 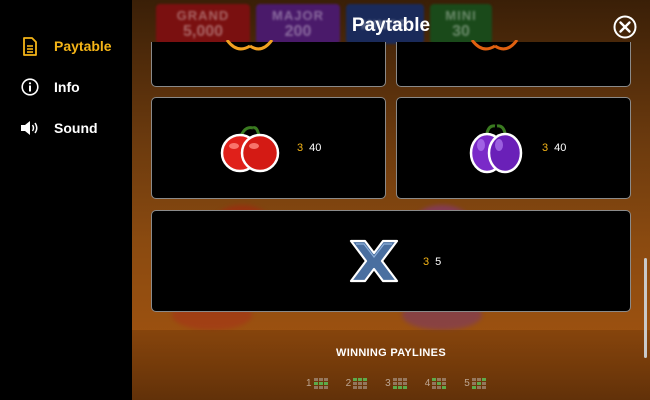 What do you see at coordinates (391, 353) in the screenshot?
I see `winning-paylines-title: WINNING PAYLINES` at bounding box center [391, 353].